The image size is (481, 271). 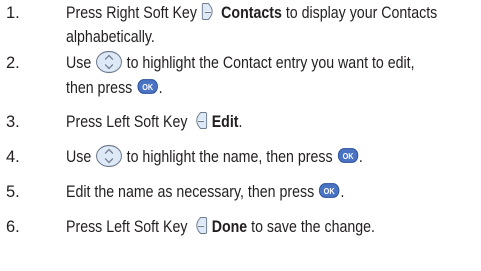 I want to click on step-text-segment: to highlight the name, then press, so click(x=229, y=157).